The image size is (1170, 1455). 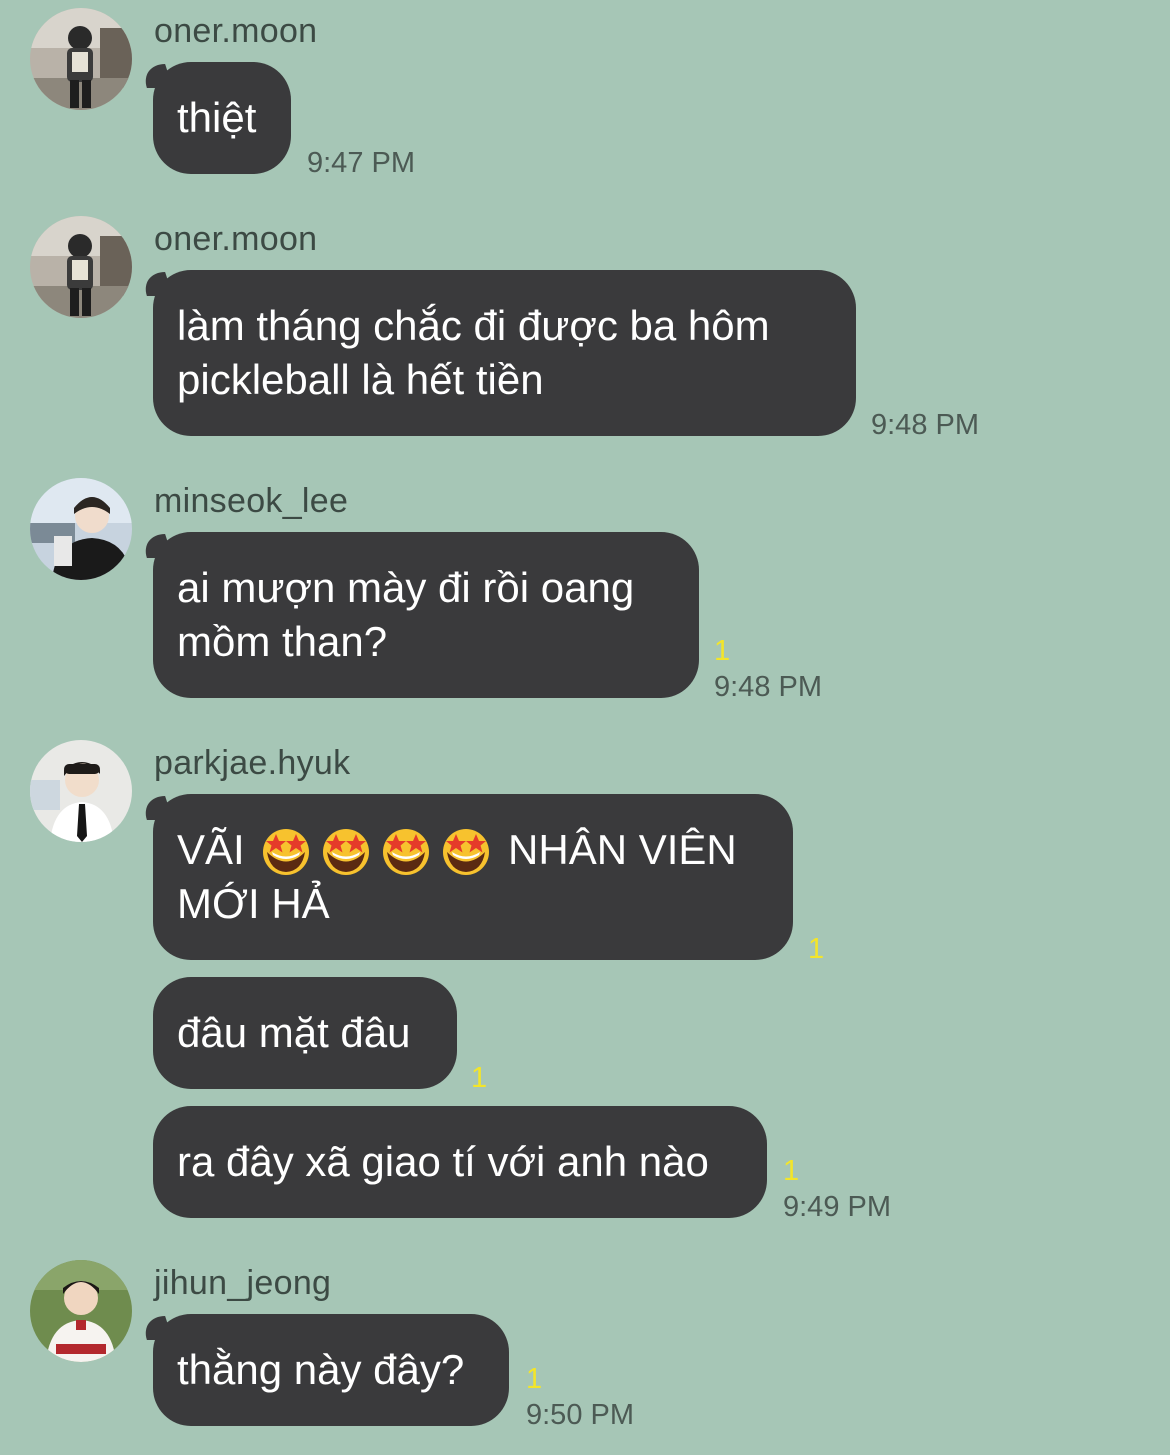 I want to click on avatar-parkjae-hyuk, so click(x=81, y=791).